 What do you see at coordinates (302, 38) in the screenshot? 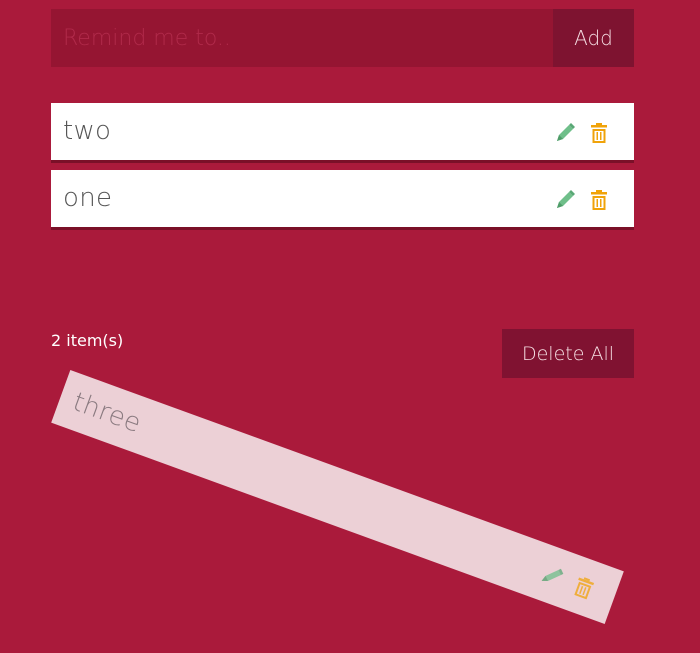
I see `reminder-input` at bounding box center [302, 38].